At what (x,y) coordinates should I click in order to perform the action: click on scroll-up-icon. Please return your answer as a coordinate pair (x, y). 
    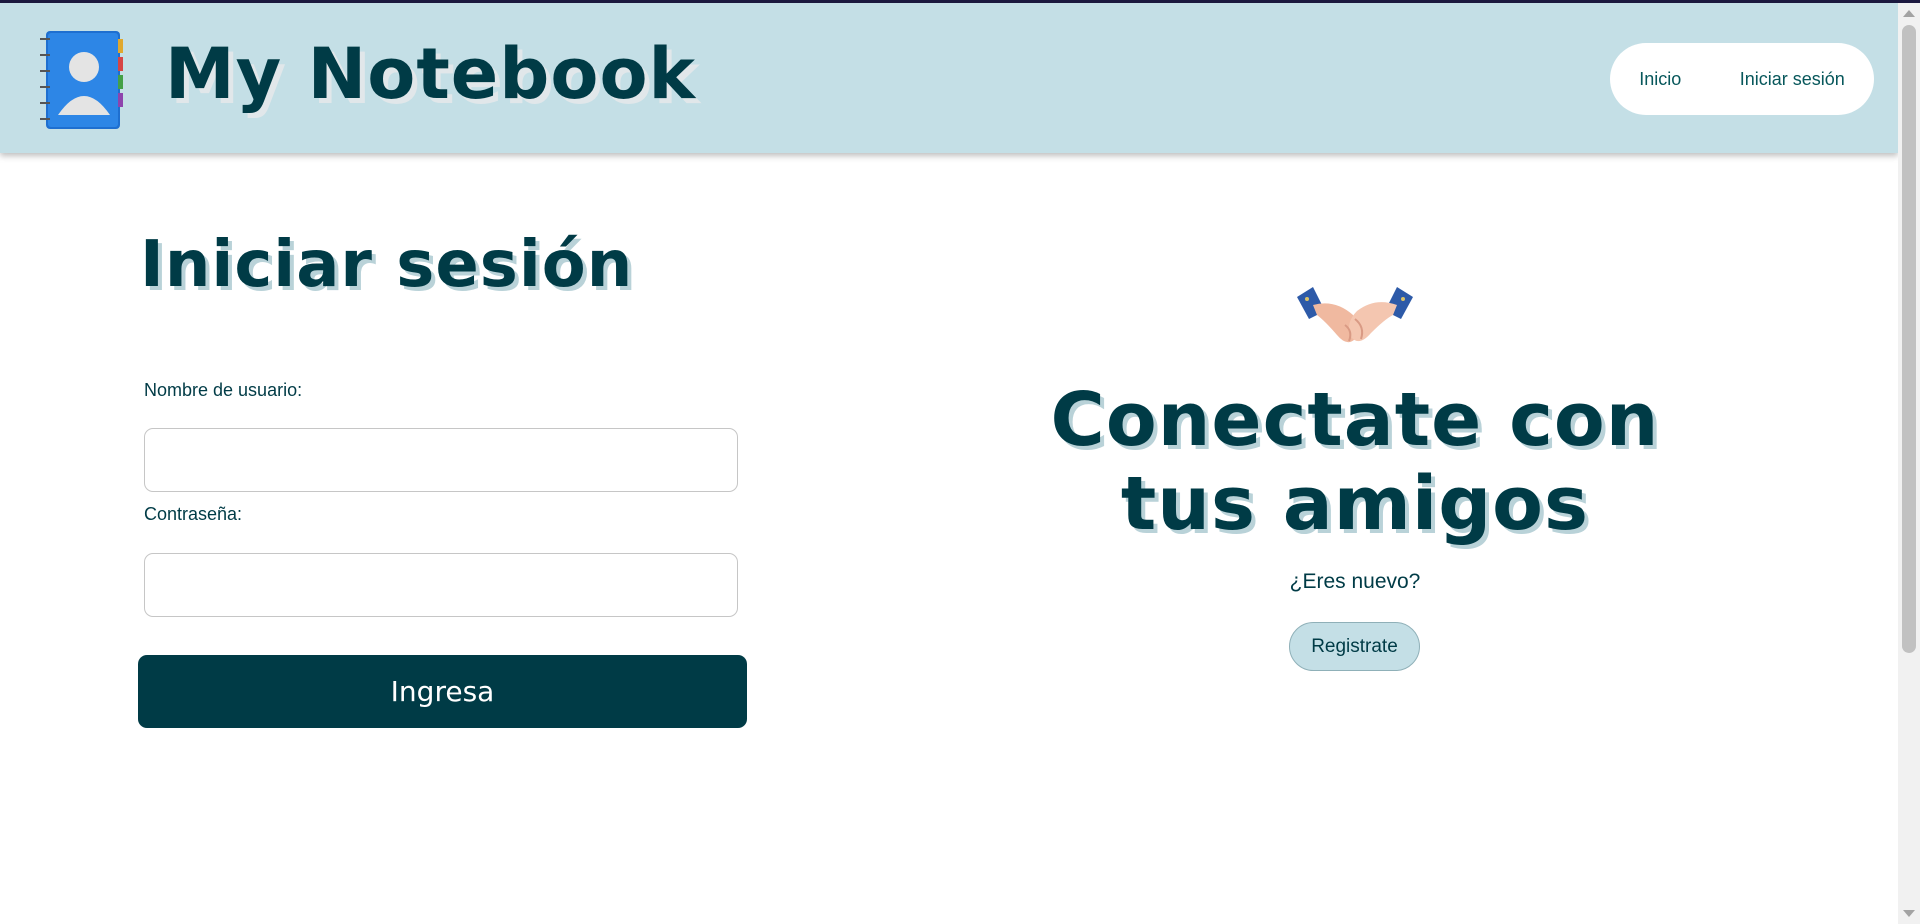
    Looking at the image, I should click on (1909, 13).